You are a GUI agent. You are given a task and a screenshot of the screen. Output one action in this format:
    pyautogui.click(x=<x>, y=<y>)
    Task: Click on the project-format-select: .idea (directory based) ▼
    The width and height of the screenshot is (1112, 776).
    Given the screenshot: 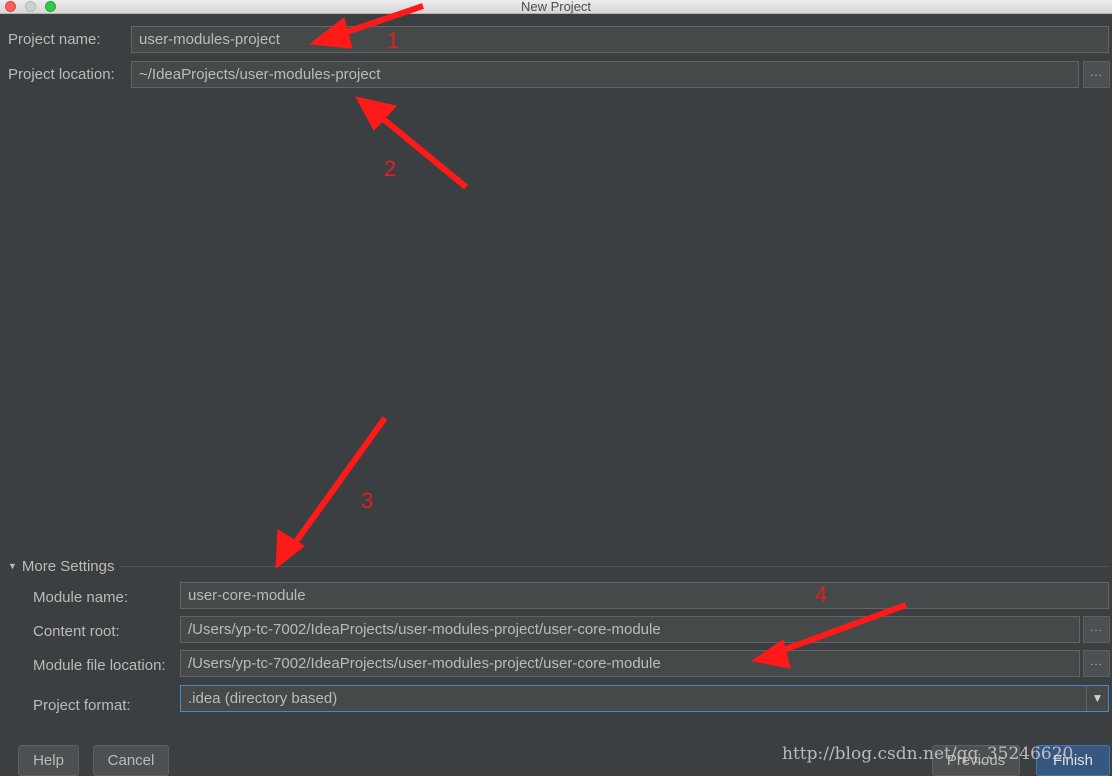 What is the action you would take?
    pyautogui.click(x=644, y=698)
    